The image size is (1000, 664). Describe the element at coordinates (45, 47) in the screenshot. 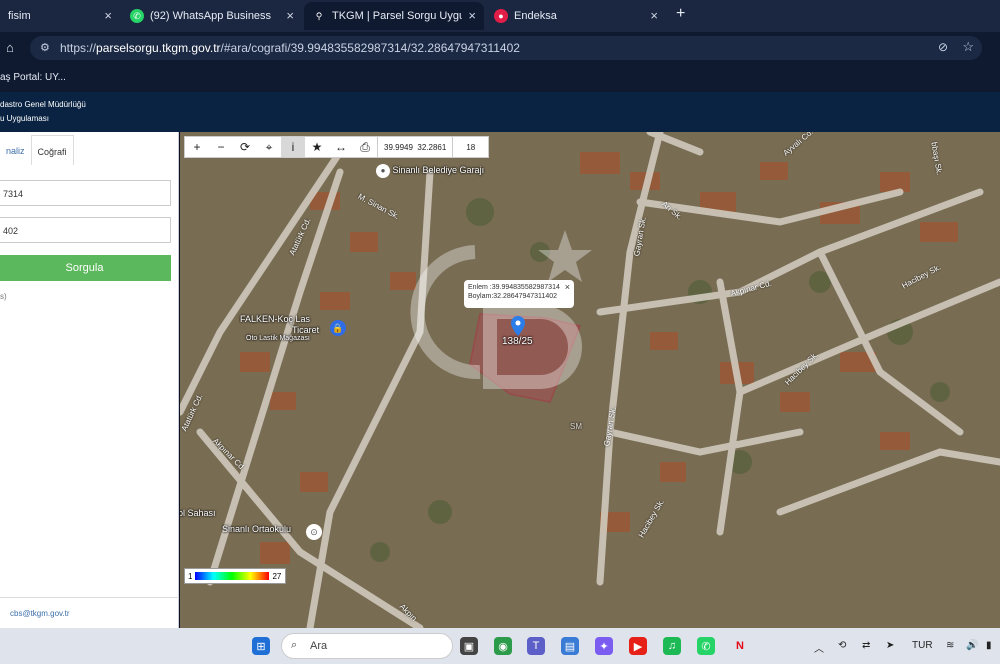

I see `site-settings-icon: ⚙` at that location.